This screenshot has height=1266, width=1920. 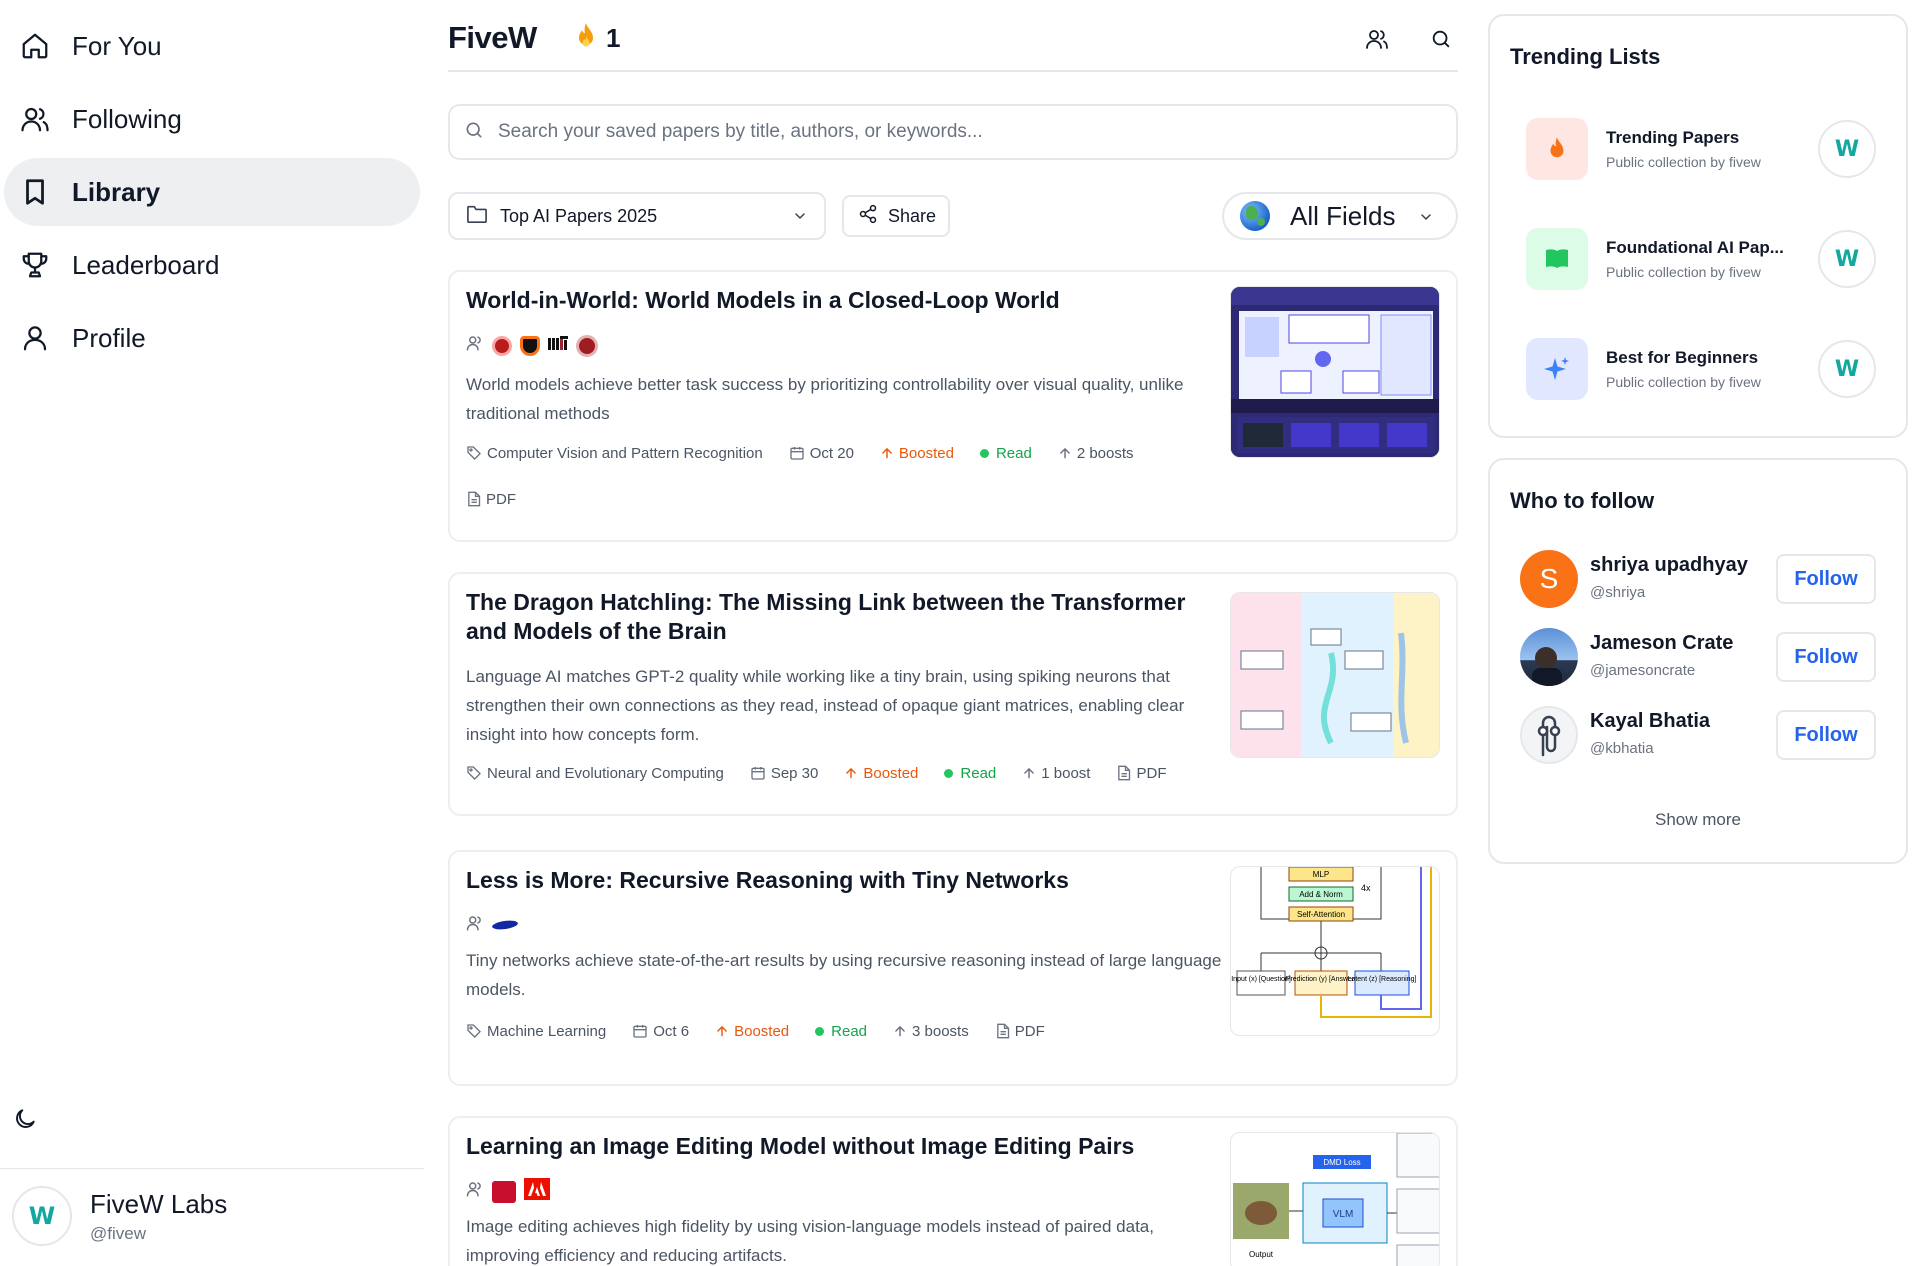 I want to click on folder-icon, so click(x=477, y=216).